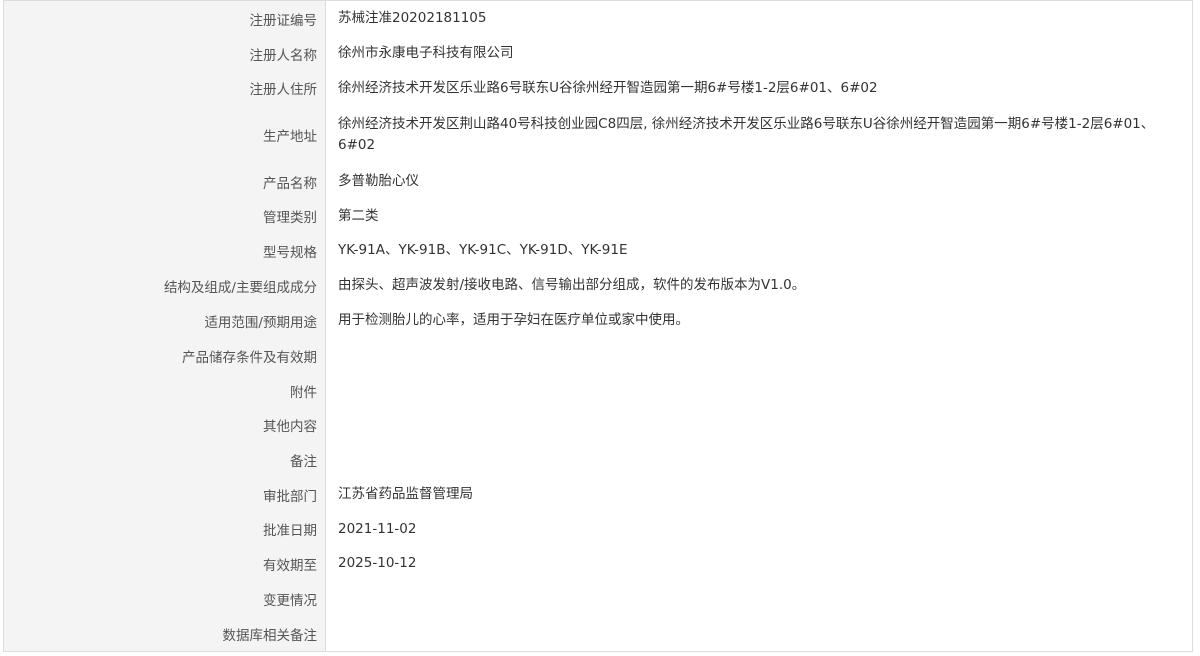 This screenshot has width=1200, height=656. I want to click on row-model-spec: 型号规格 YK-91A、YK-91B、YK-91C、YK-91D、YK-91E, so click(598, 251).